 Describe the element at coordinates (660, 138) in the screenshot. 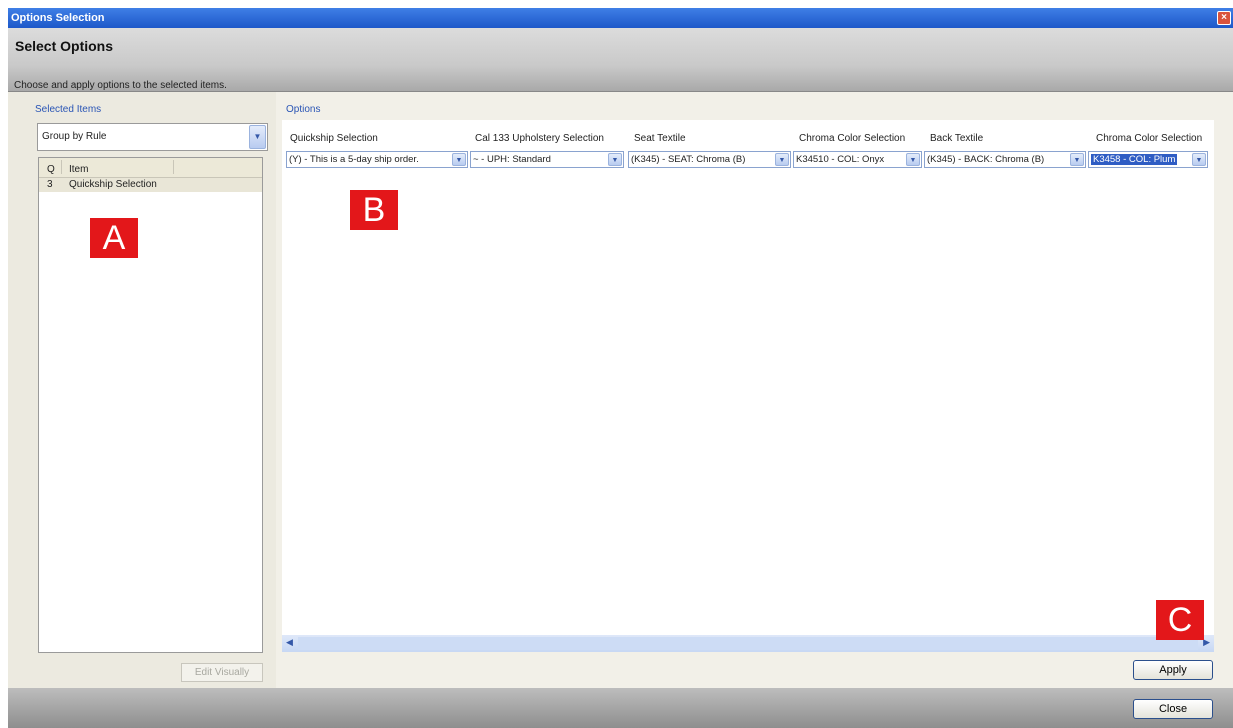

I see `option-header-seat-textile: Seat Textile` at that location.